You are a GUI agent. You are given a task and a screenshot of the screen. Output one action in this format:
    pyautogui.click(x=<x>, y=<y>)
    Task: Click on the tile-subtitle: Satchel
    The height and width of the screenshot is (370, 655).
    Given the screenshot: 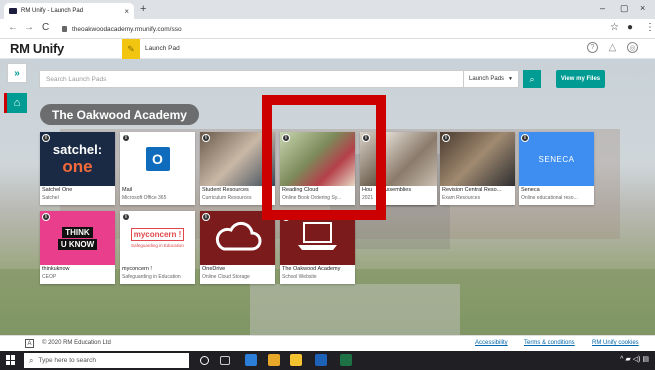 What is the action you would take?
    pyautogui.click(x=50, y=198)
    